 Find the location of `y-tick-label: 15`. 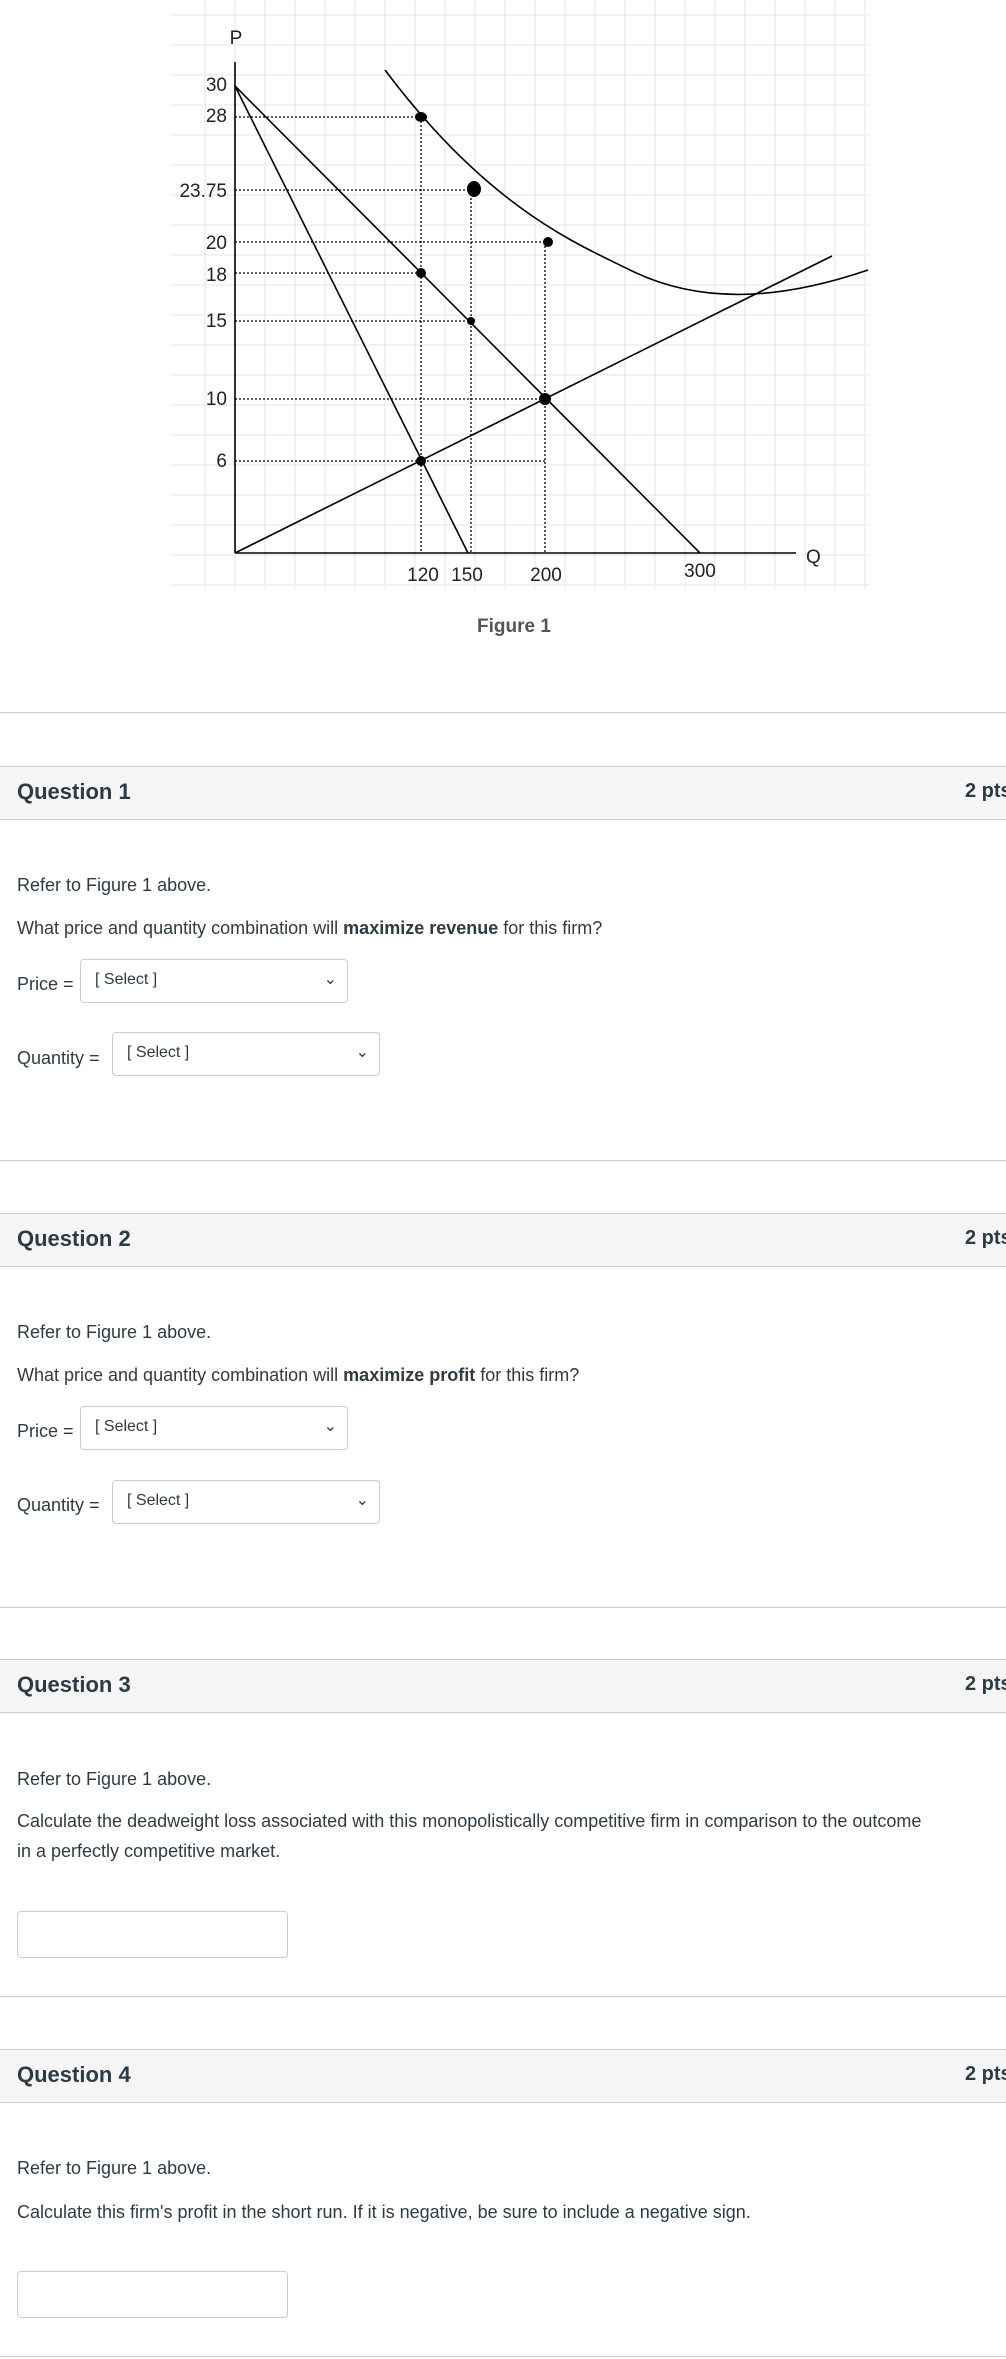

y-tick-label: 15 is located at coordinates (216, 321).